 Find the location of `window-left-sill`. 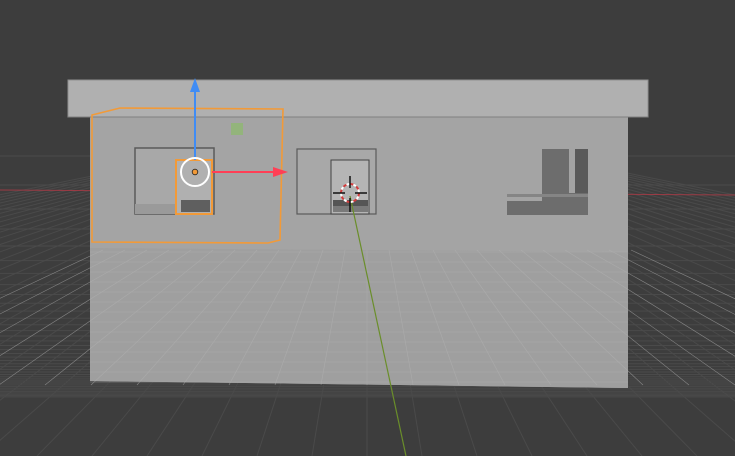

window-left-sill is located at coordinates (155, 209).